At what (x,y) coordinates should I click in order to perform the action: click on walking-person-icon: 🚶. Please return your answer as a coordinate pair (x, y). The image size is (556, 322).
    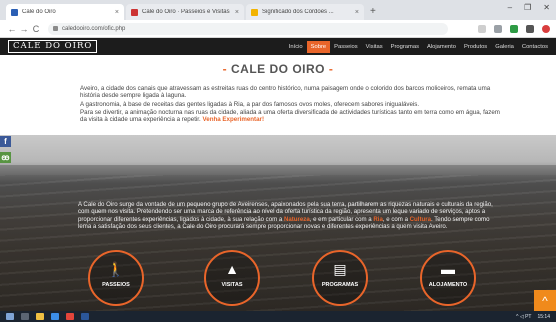
    Looking at the image, I should click on (116, 269).